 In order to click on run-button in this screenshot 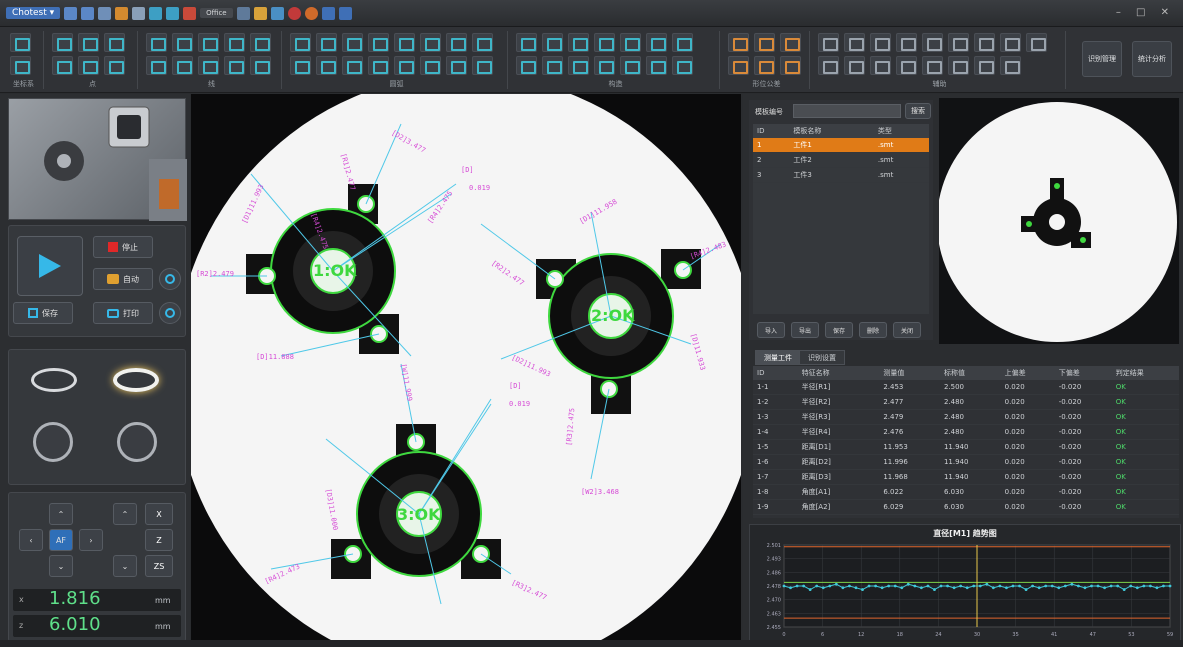, I will do `click(50, 266)`.